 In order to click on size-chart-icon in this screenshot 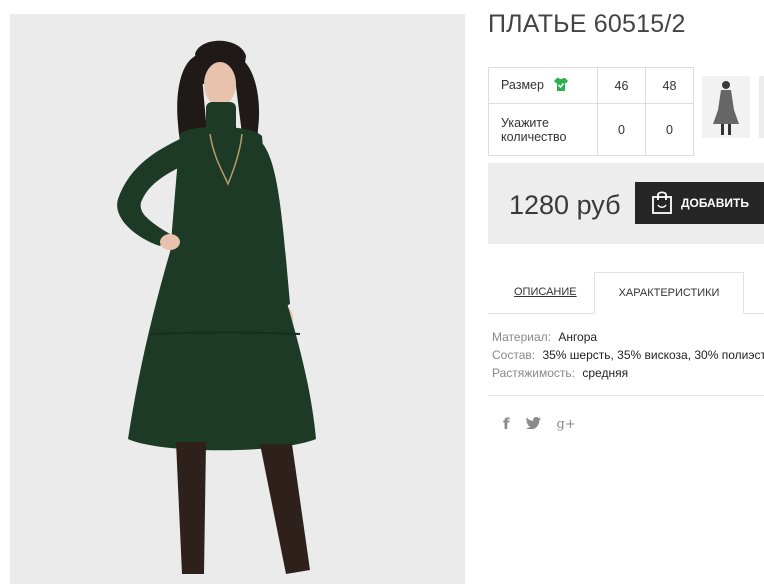, I will do `click(561, 86)`.